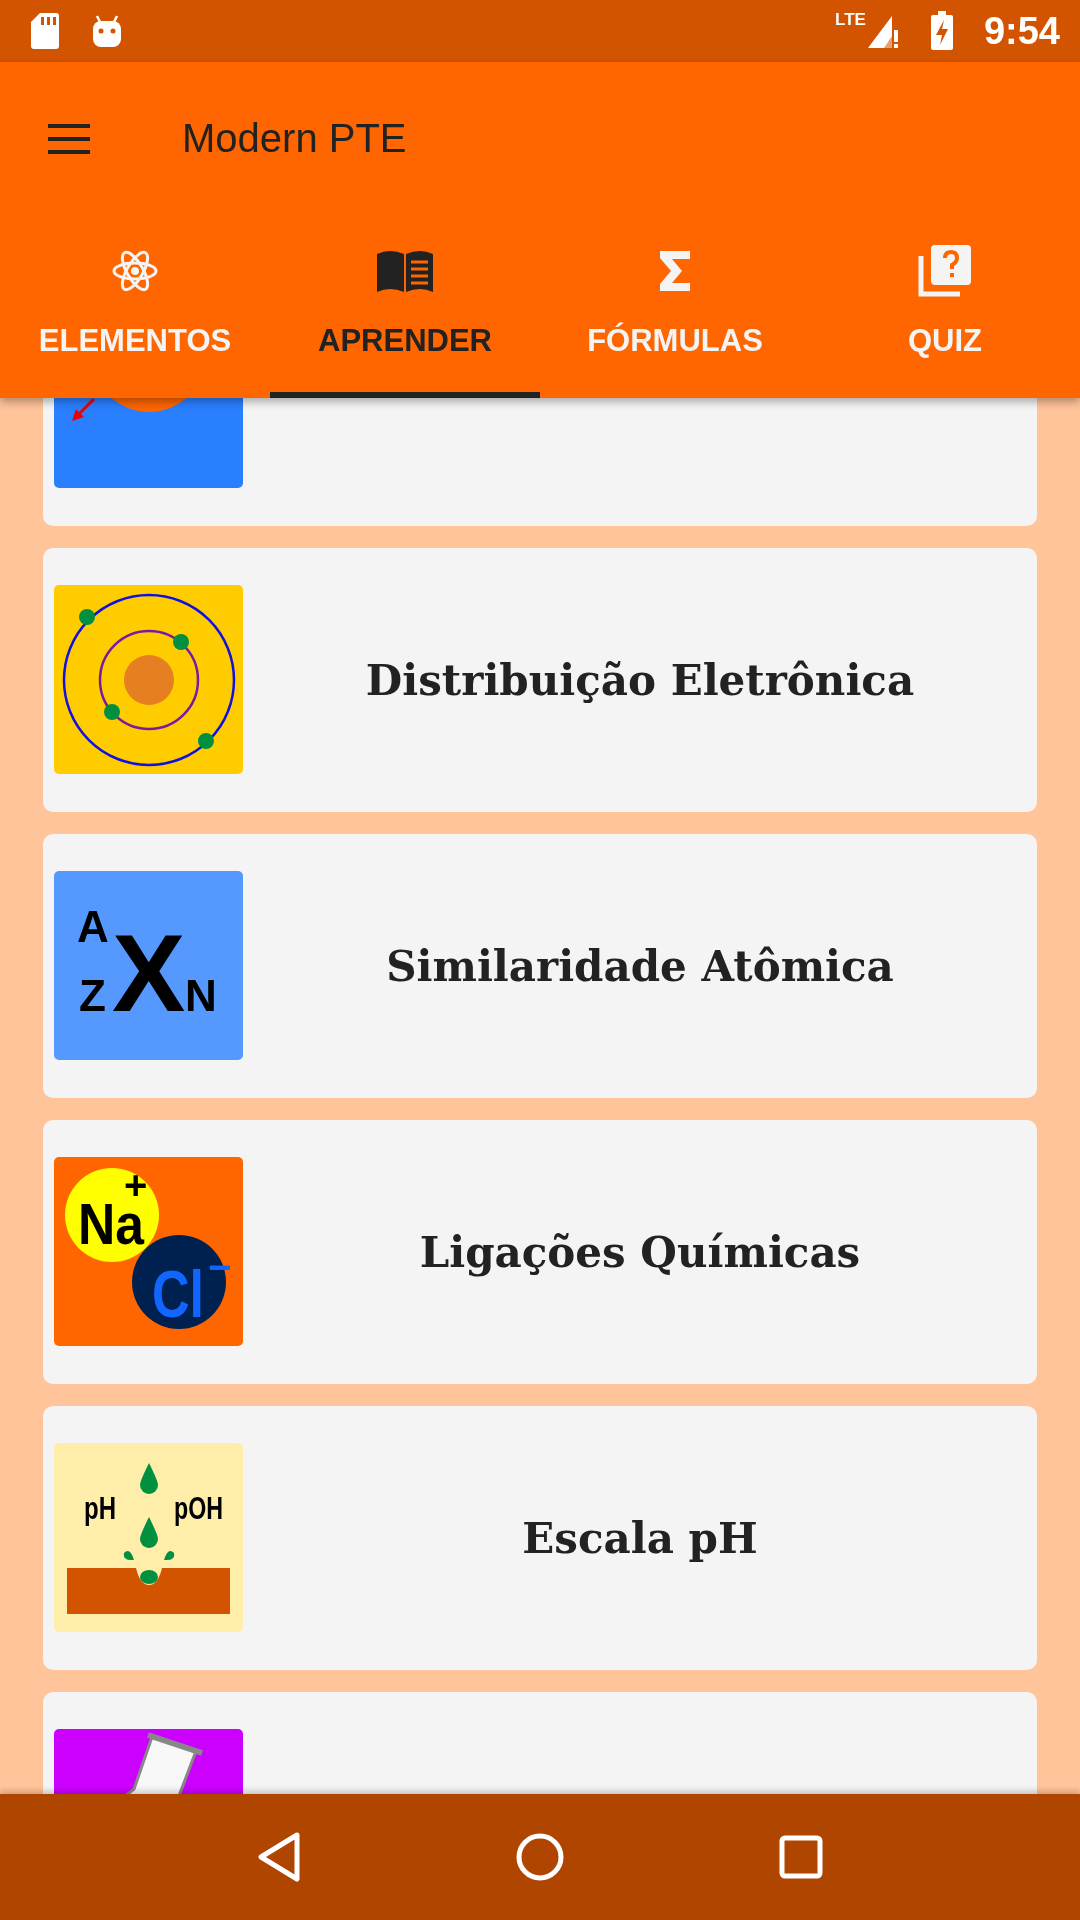  What do you see at coordinates (279, 1857) in the screenshot?
I see `back-icon` at bounding box center [279, 1857].